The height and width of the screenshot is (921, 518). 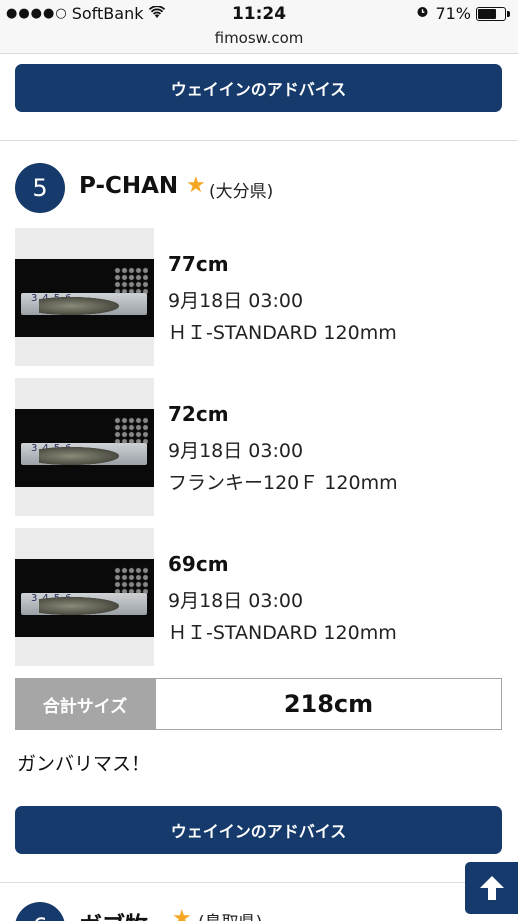 I want to click on catch-item: 3456 77cm 9月18日 03:00 ＨＩ-STANDARD 120mm, so click(x=258, y=297).